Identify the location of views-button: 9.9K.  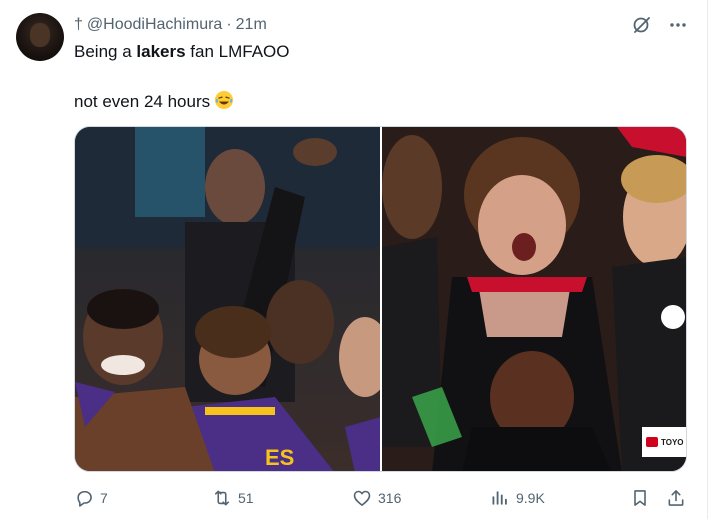
(517, 498).